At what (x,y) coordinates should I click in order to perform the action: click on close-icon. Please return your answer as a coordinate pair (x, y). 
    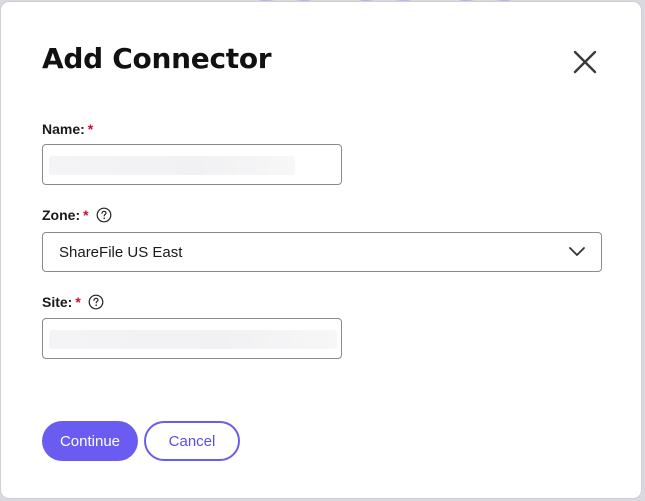
    Looking at the image, I should click on (585, 62).